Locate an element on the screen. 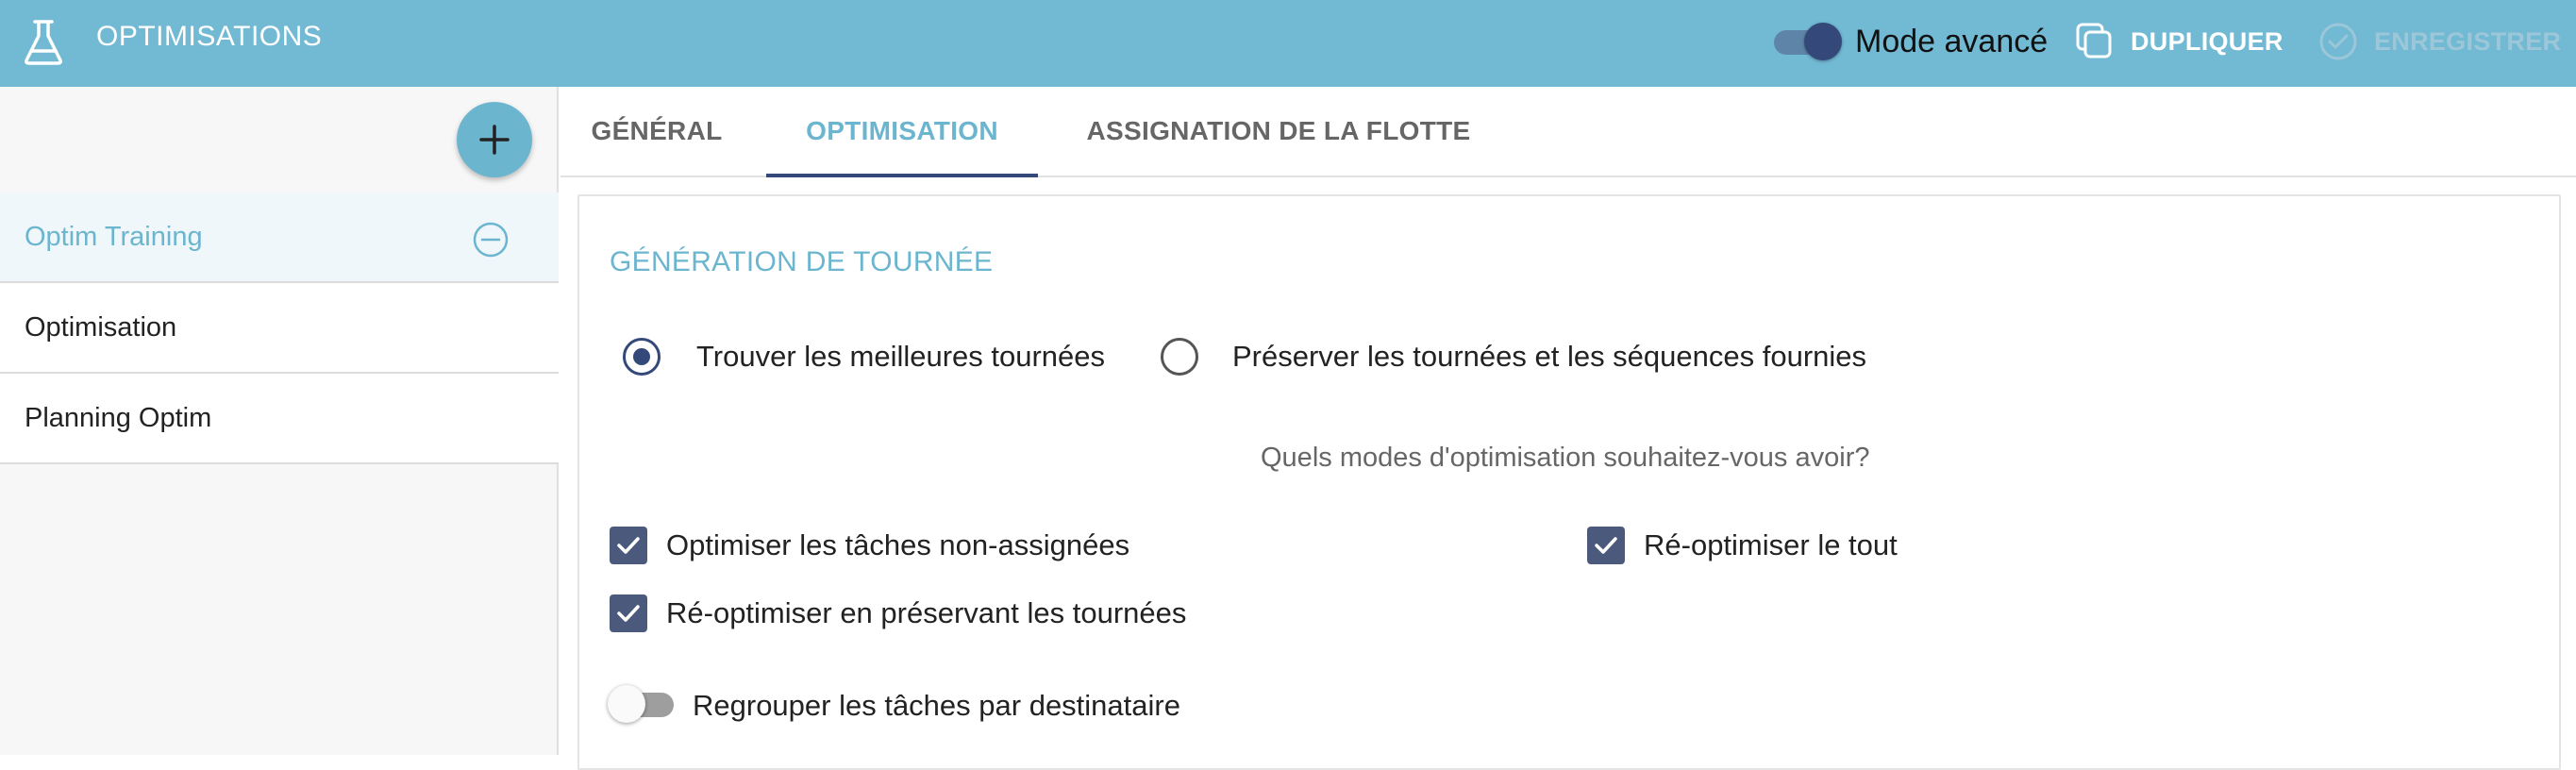  checkbox-optimise-unassigned-label: Optimiser les tâches non-assignées is located at coordinates (898, 544).